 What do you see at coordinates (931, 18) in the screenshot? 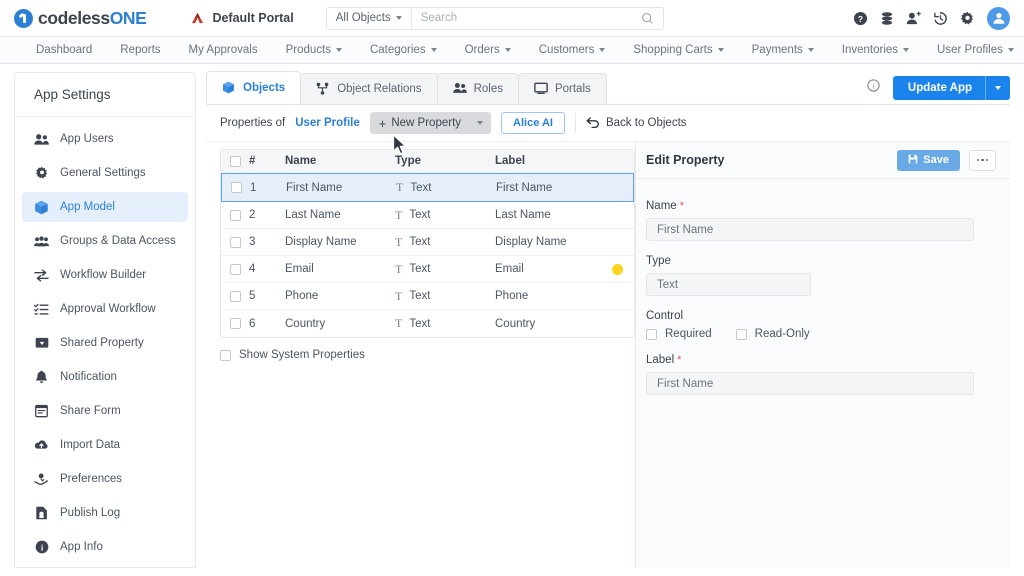
I see `header-icon-group: ?` at bounding box center [931, 18].